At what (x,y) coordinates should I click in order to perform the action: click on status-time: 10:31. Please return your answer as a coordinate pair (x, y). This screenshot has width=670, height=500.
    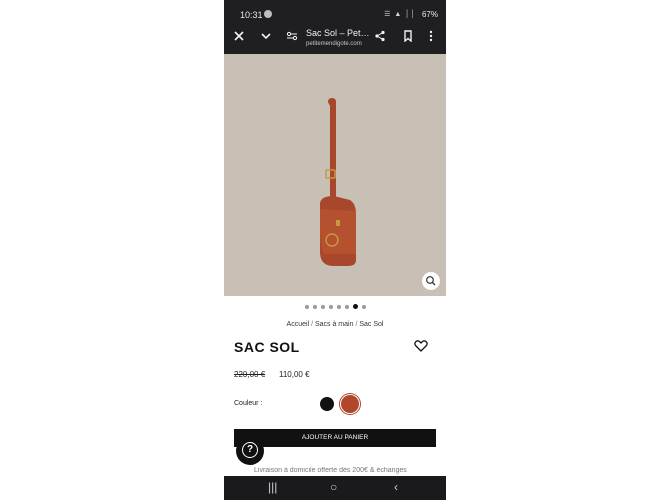
    Looking at the image, I should click on (251, 15).